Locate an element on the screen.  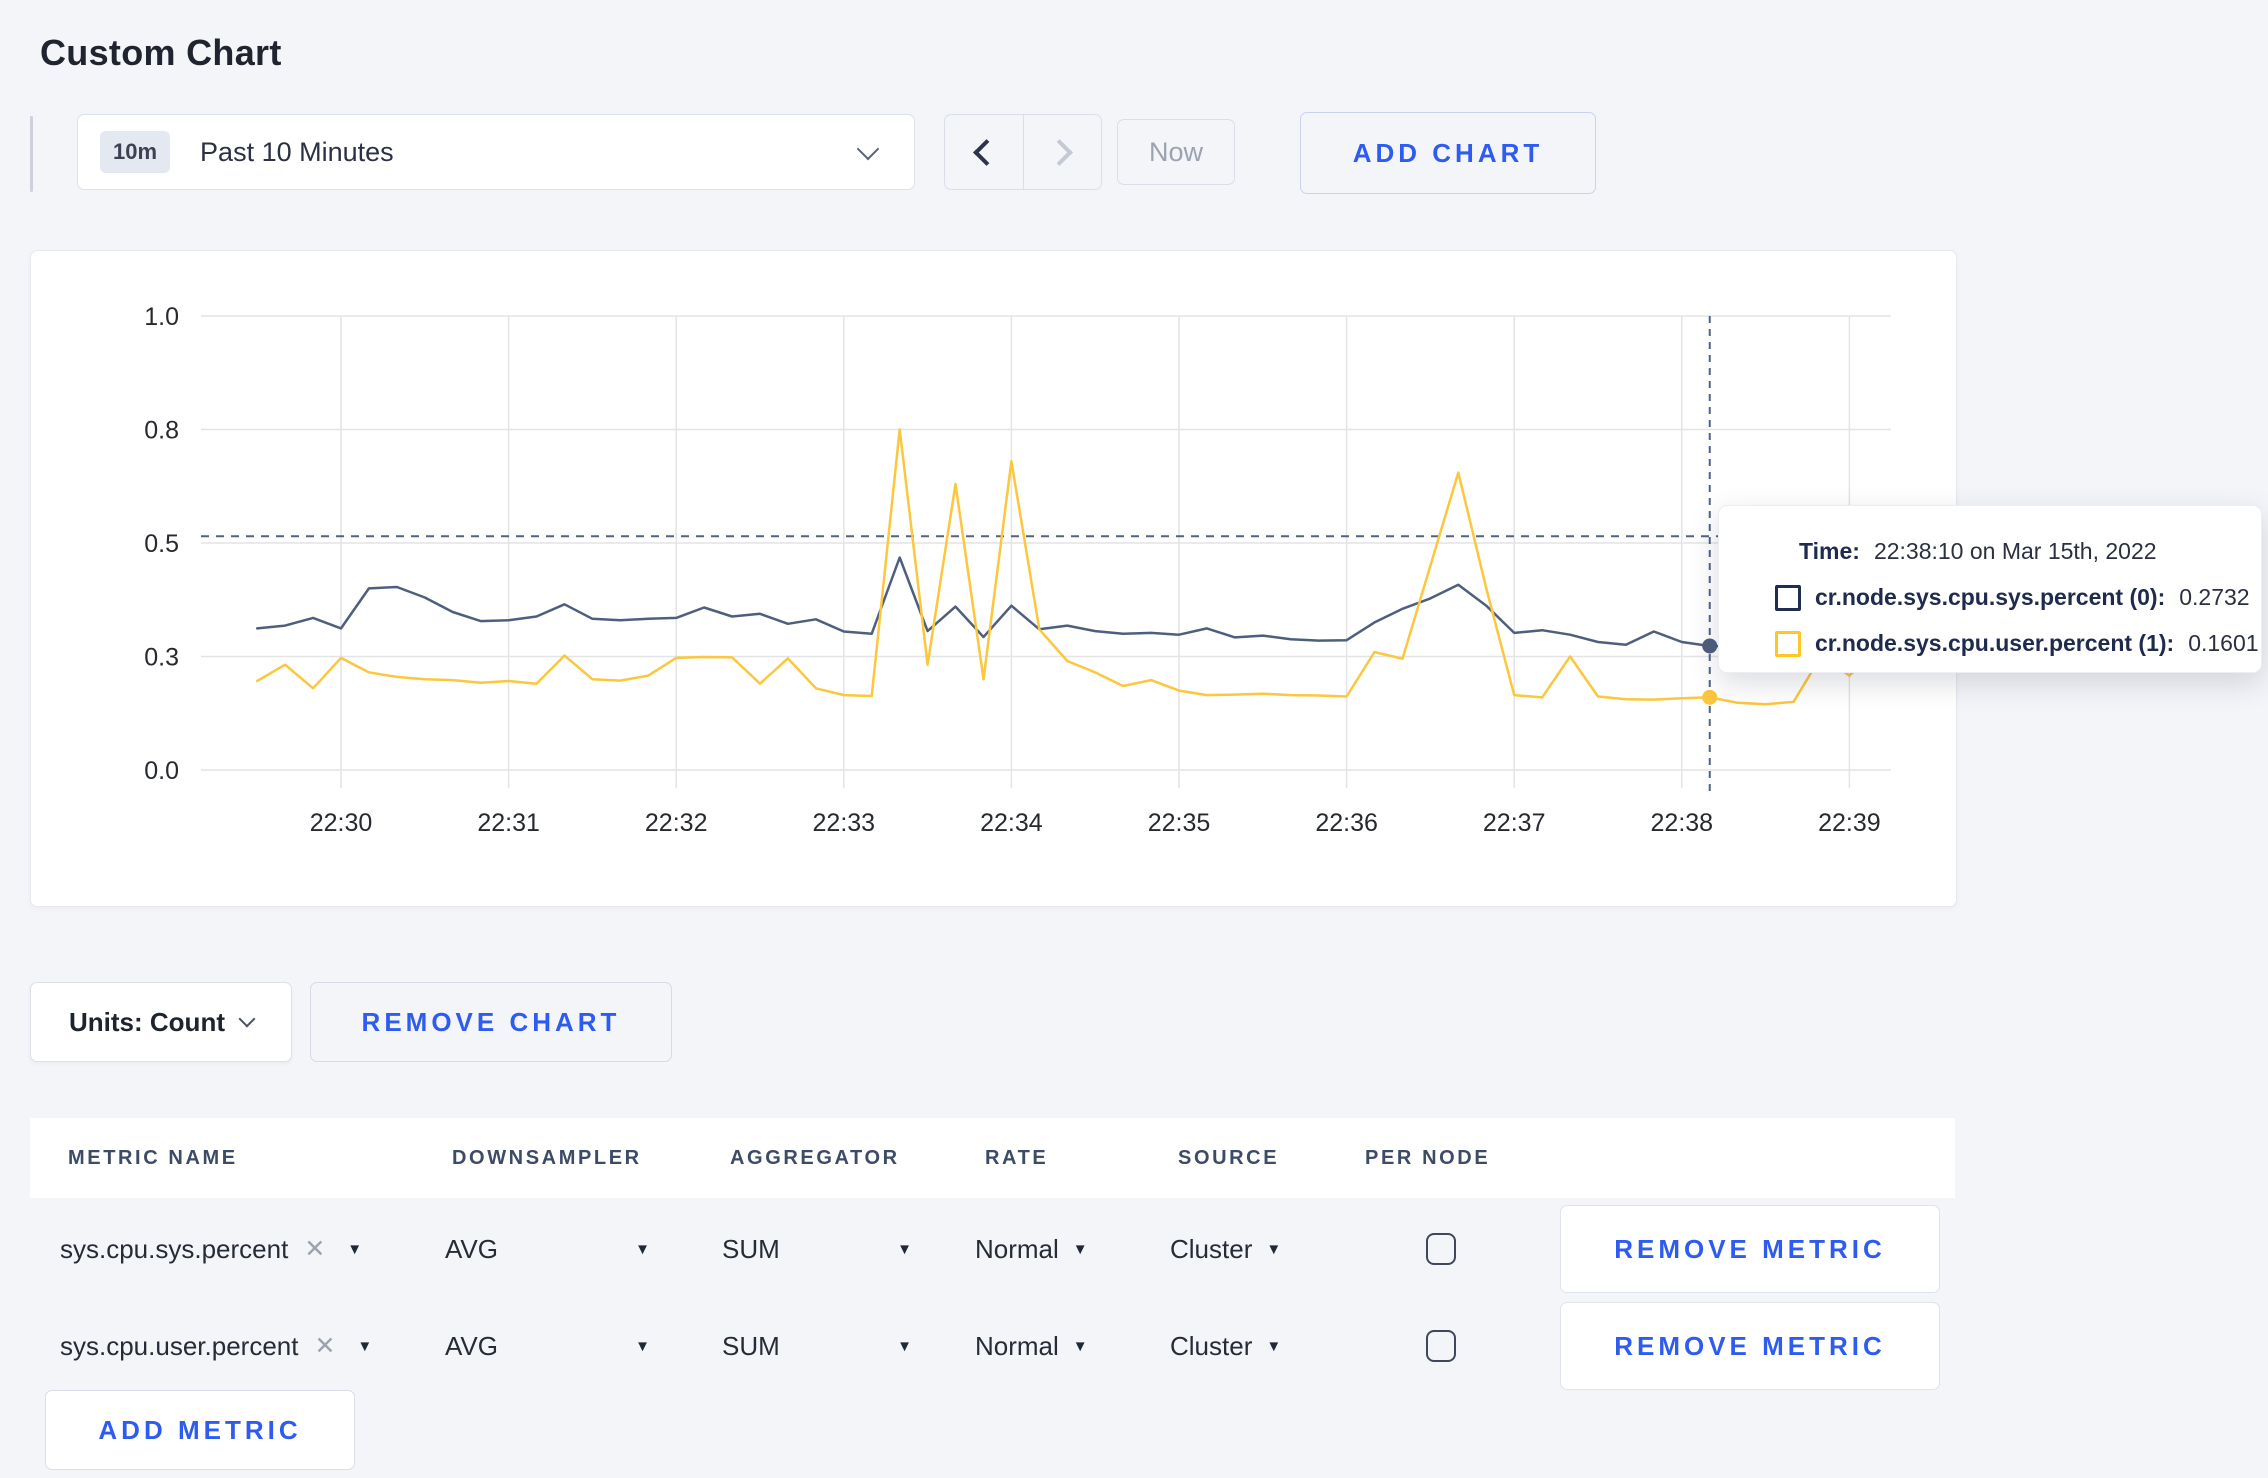
time-range-badge: 10m is located at coordinates (135, 152).